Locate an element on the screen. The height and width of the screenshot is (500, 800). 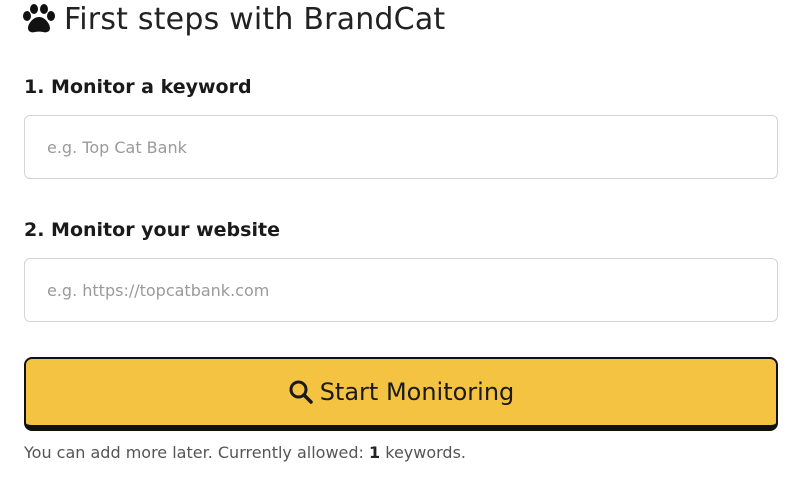
website-input is located at coordinates (401, 290).